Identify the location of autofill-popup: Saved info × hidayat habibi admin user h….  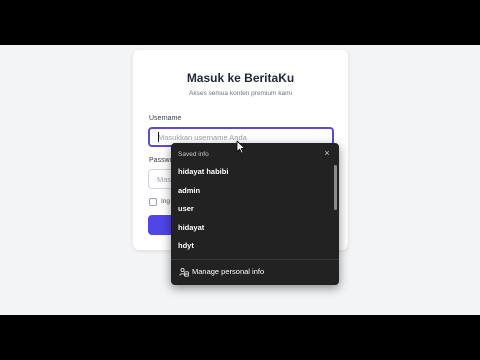
(255, 214).